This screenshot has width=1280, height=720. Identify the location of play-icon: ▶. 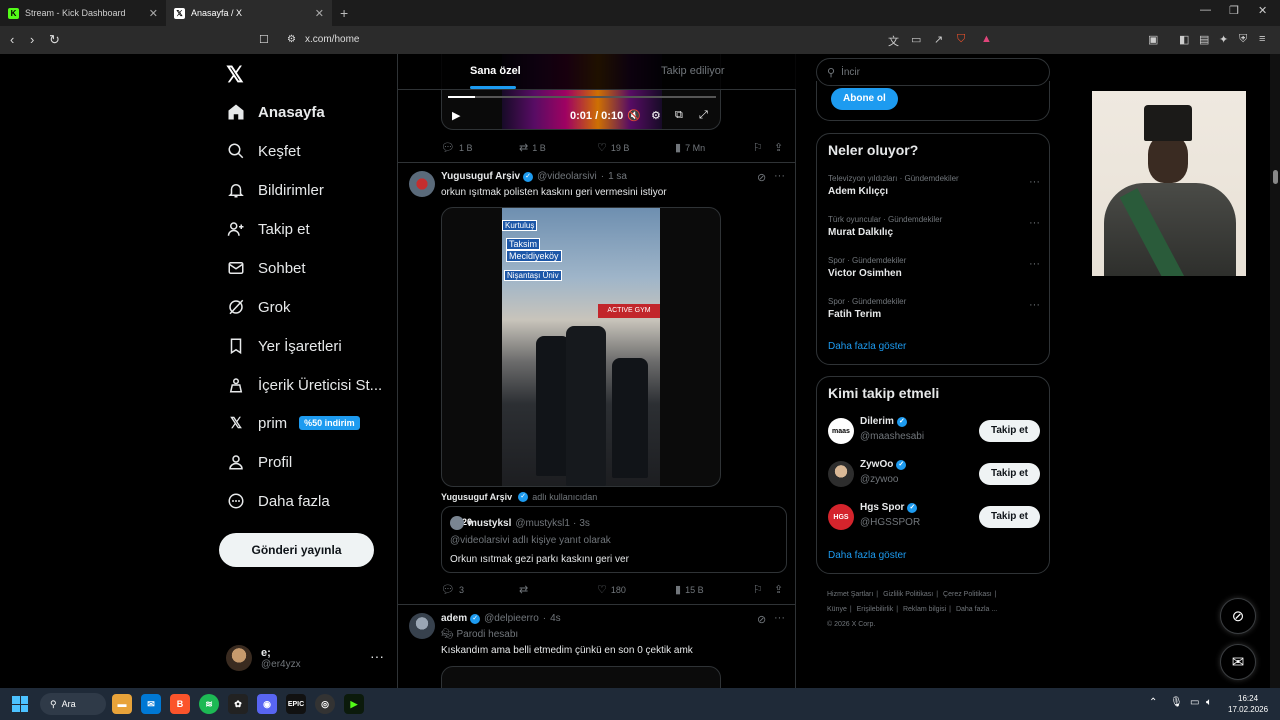
(456, 115).